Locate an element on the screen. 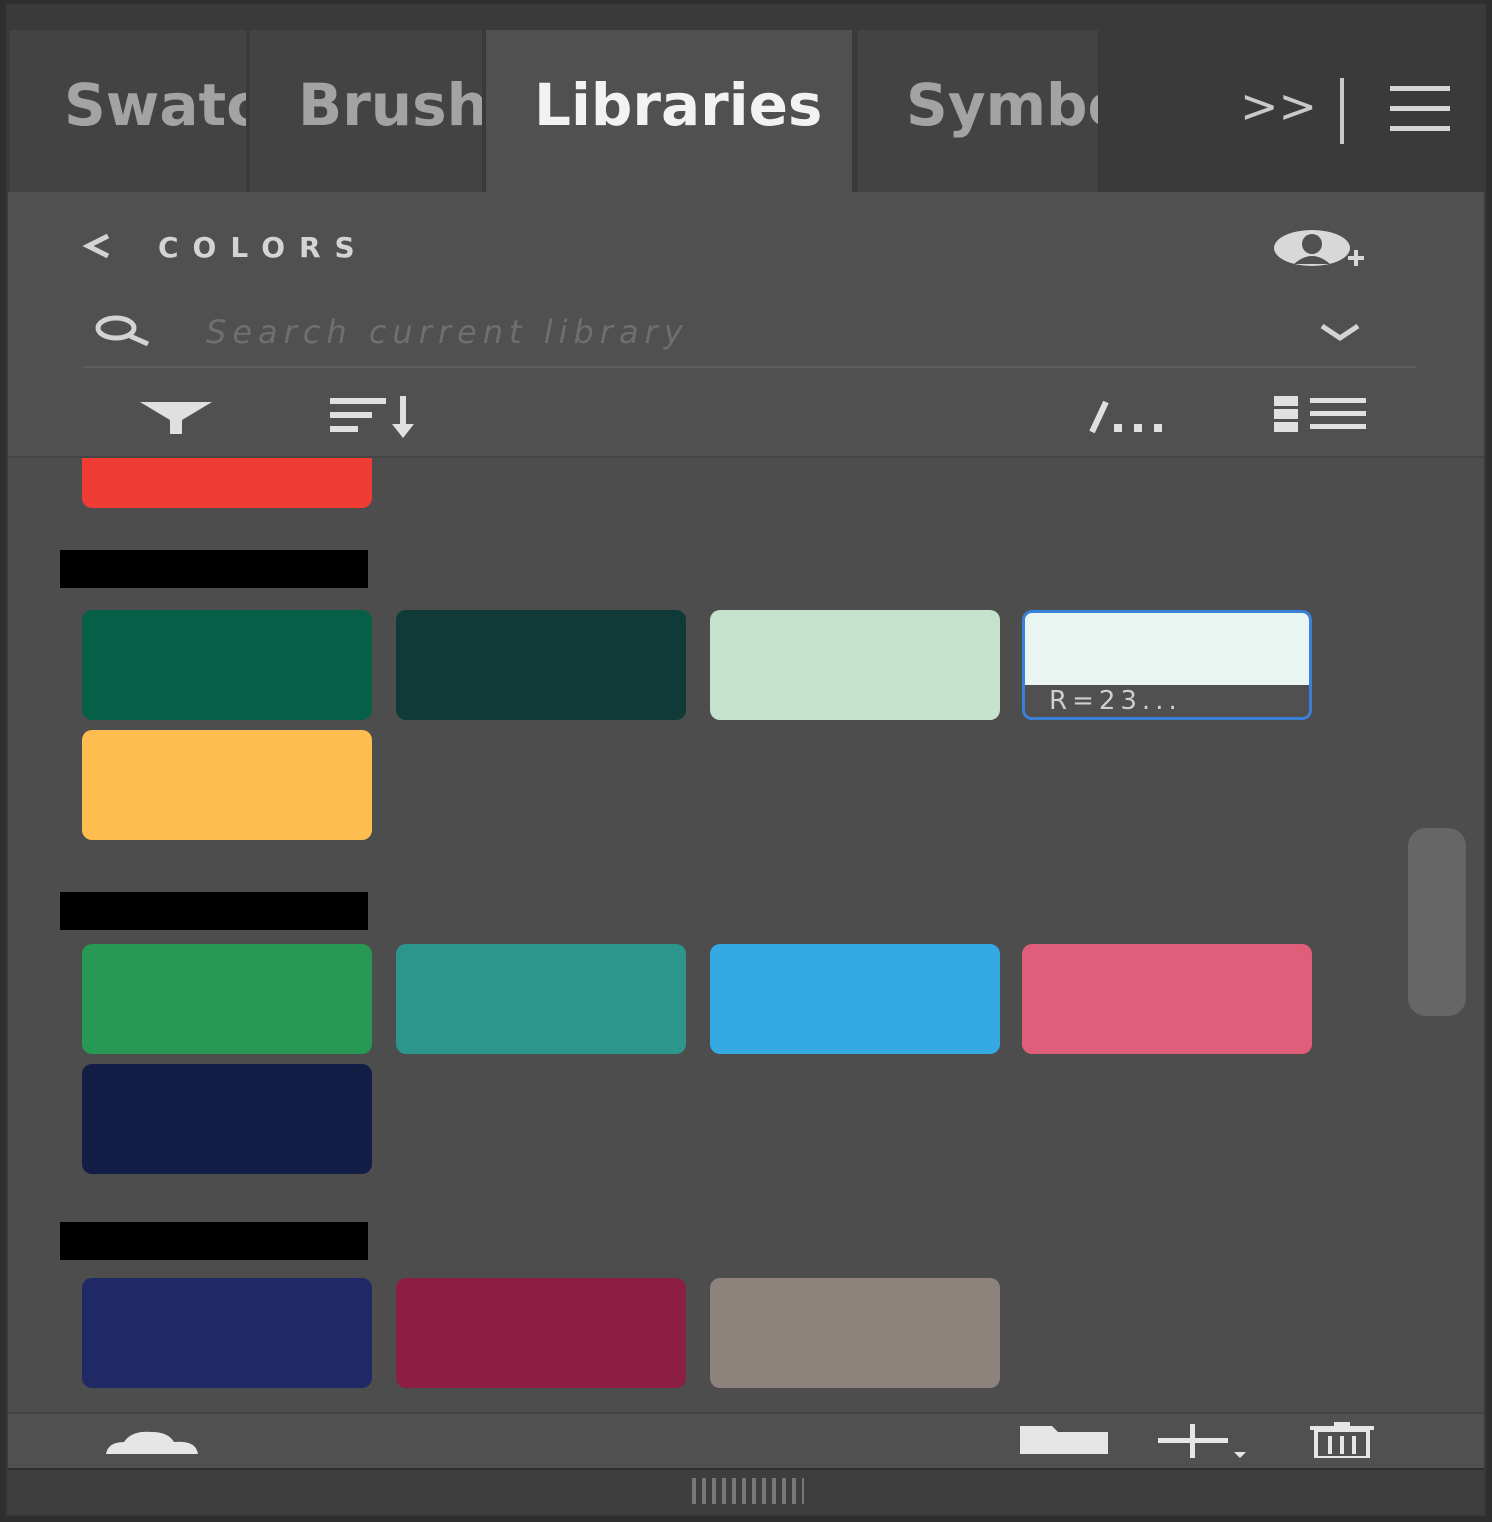  filter-icon is located at coordinates (176, 418).